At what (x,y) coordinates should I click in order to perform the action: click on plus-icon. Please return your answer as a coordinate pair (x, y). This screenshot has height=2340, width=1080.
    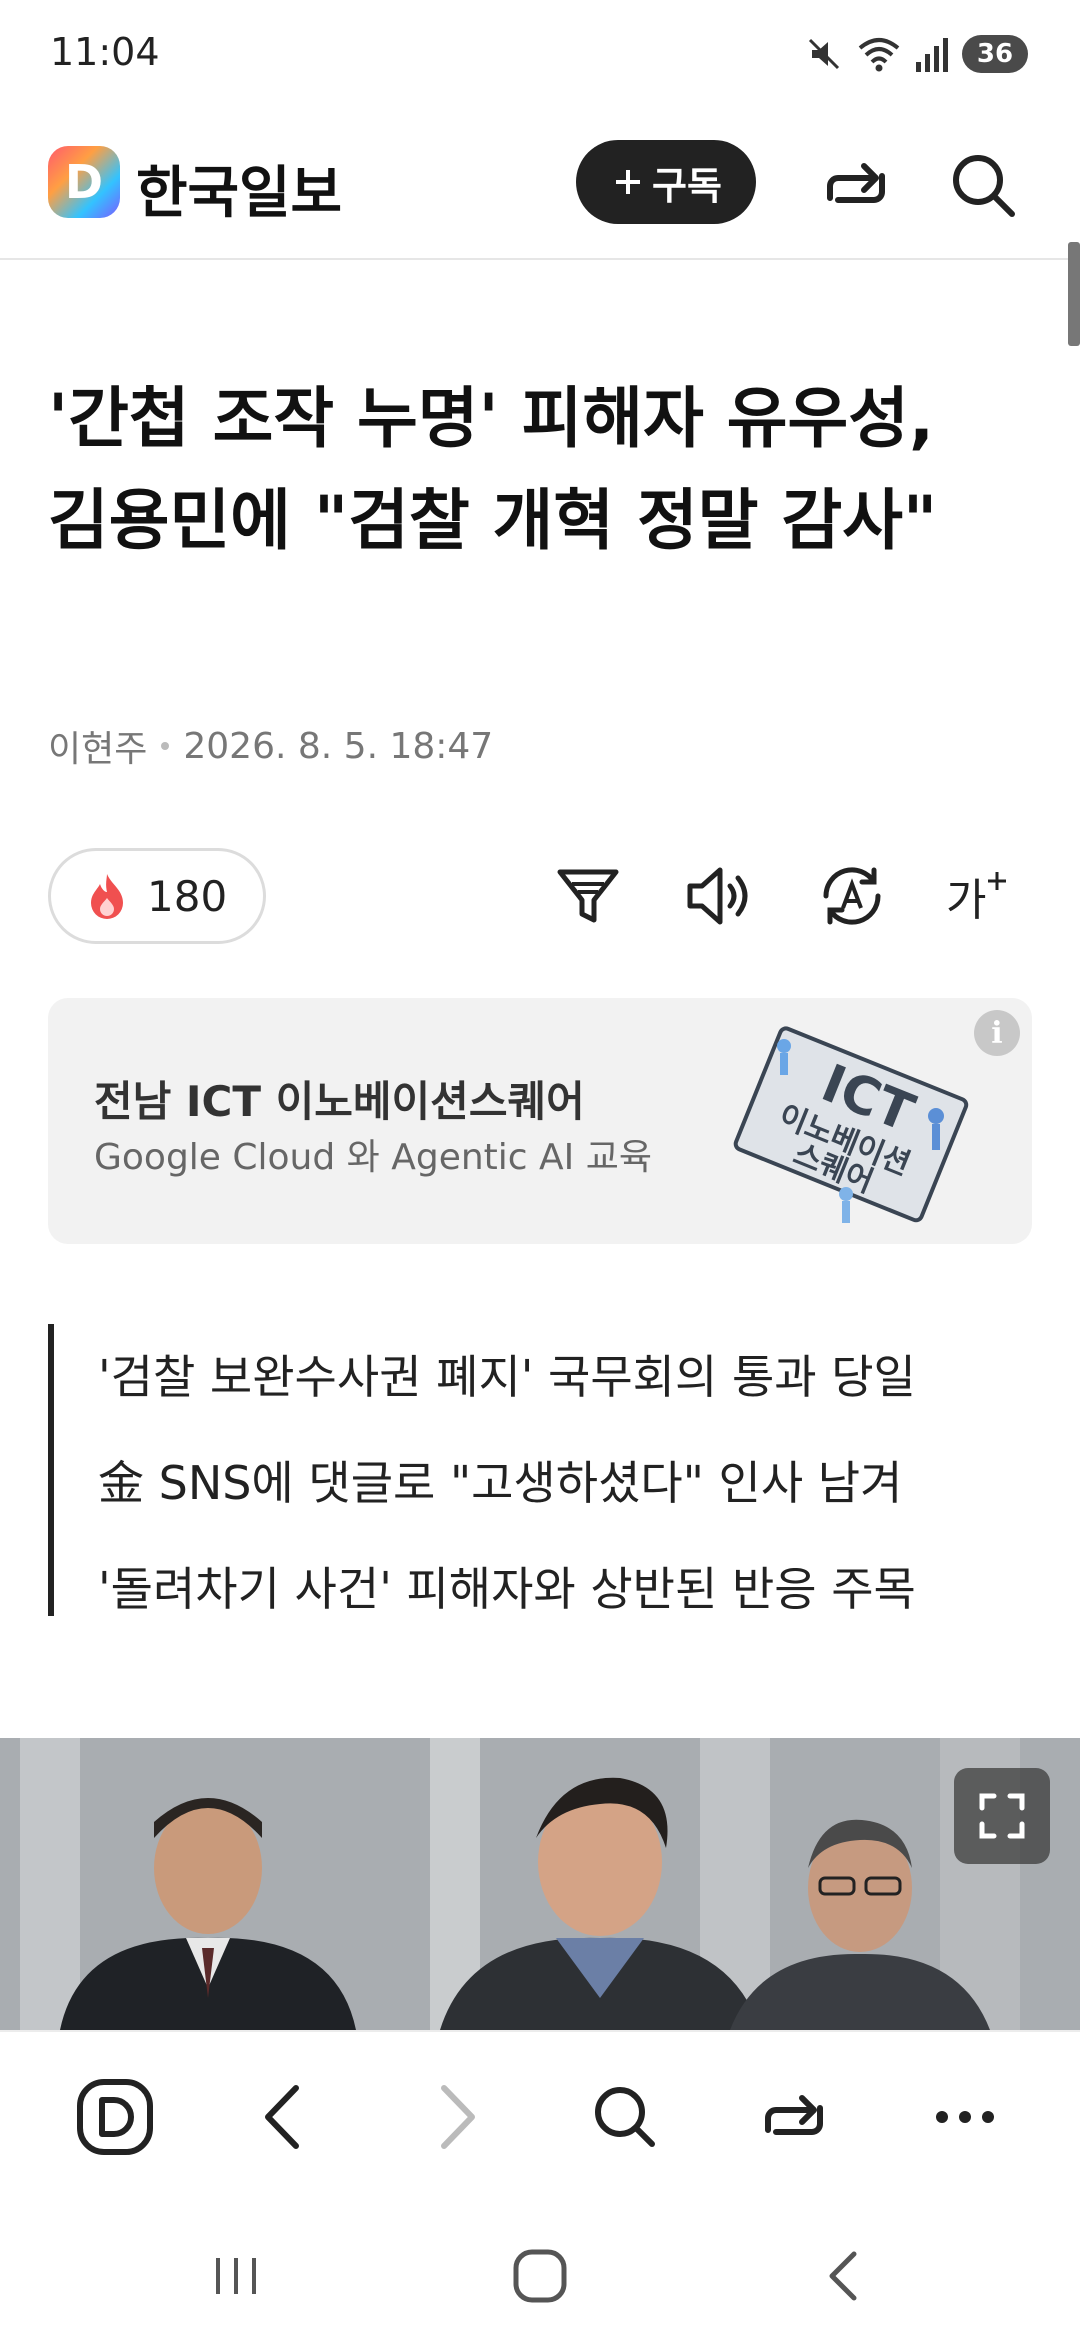
    Looking at the image, I should click on (628, 182).